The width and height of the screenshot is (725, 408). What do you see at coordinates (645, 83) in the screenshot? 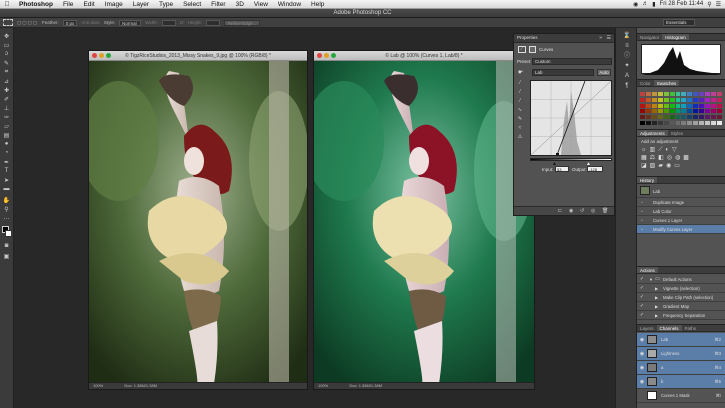
I see `tab-color: Color` at bounding box center [645, 83].